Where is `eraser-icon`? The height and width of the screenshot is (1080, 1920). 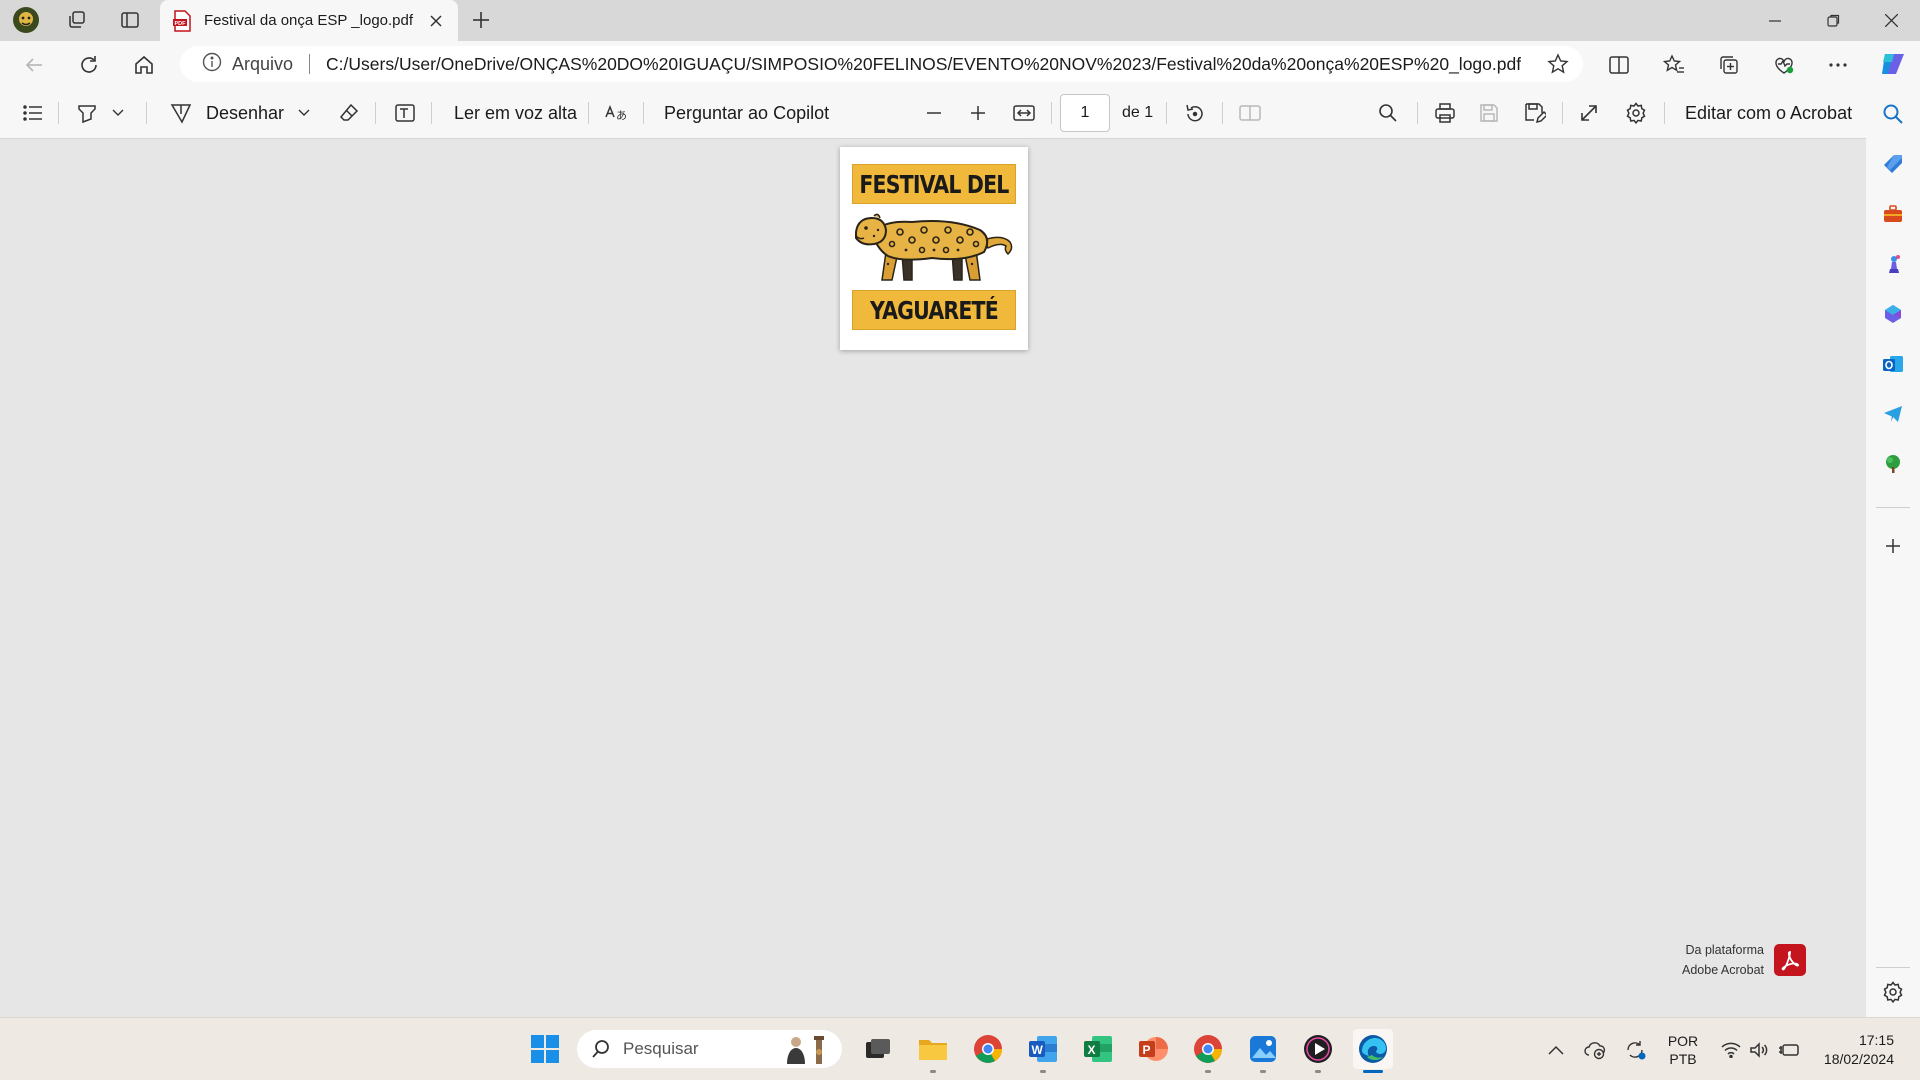 eraser-icon is located at coordinates (349, 113).